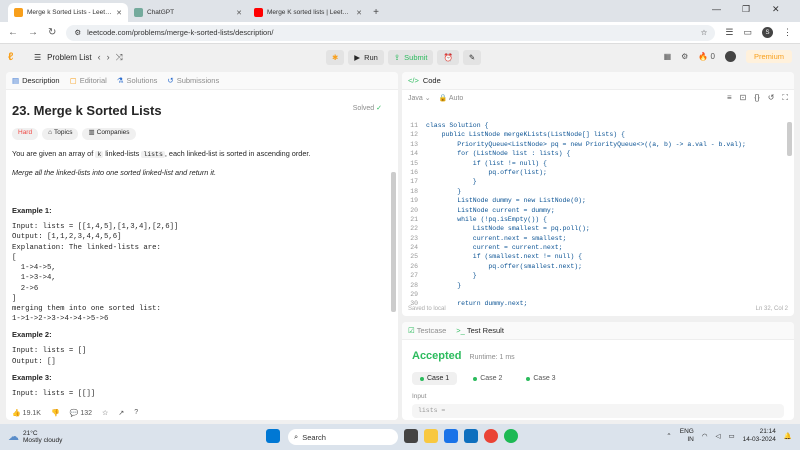  Describe the element at coordinates (471, 436) in the screenshot. I see `store-icon` at that location.